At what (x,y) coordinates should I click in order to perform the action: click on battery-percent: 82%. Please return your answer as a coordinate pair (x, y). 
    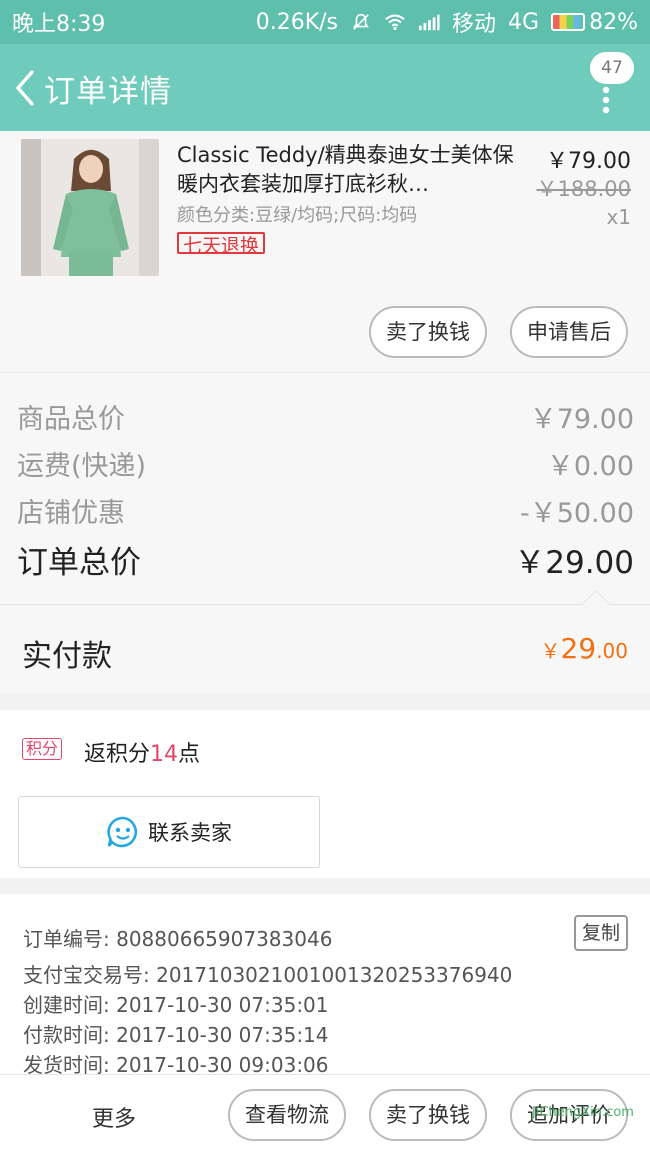
    Looking at the image, I should click on (613, 22).